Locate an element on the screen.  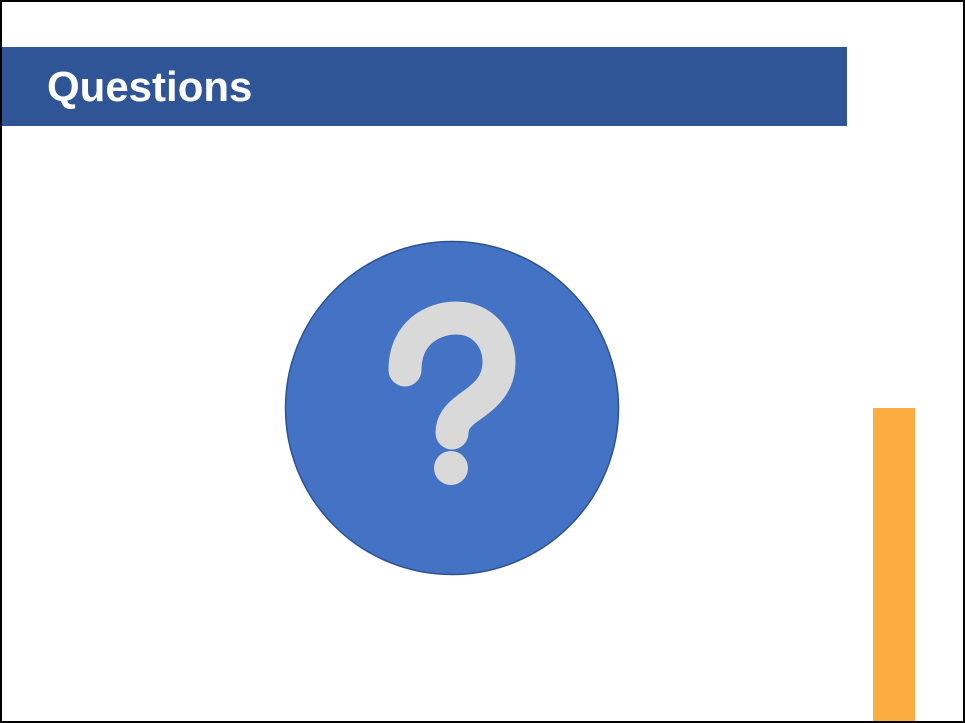
slide-title: Questions is located at coordinates (150, 86).